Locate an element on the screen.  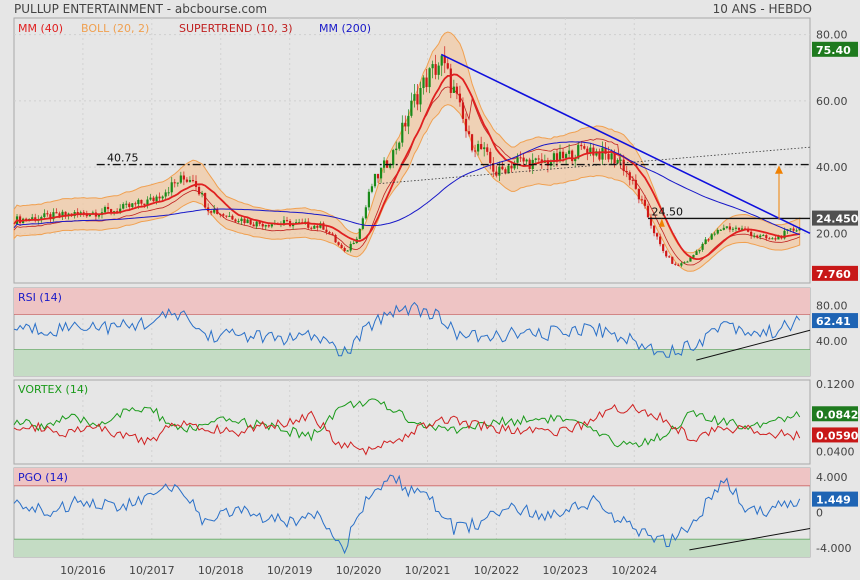
legend-entry-vortex: VORTEX (14) is located at coordinates (53, 389).